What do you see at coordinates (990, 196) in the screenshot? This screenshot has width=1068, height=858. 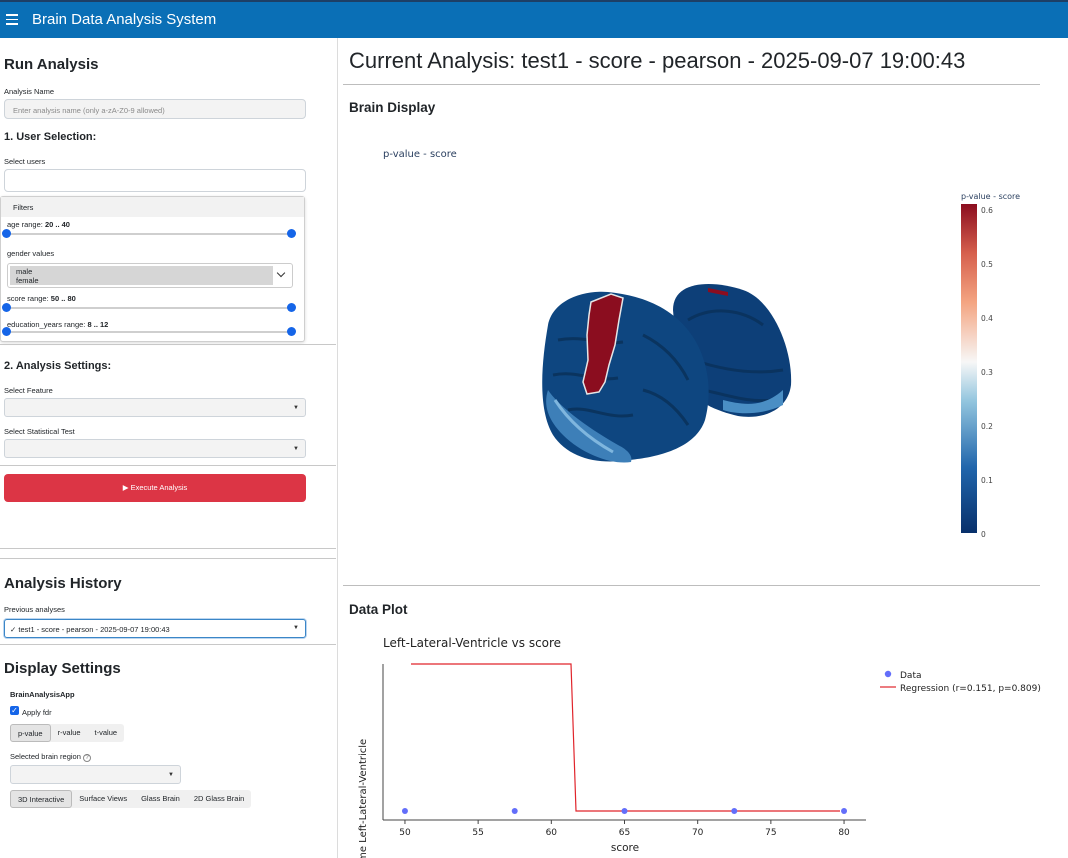 I see `colorbar-title: p-value - score` at bounding box center [990, 196].